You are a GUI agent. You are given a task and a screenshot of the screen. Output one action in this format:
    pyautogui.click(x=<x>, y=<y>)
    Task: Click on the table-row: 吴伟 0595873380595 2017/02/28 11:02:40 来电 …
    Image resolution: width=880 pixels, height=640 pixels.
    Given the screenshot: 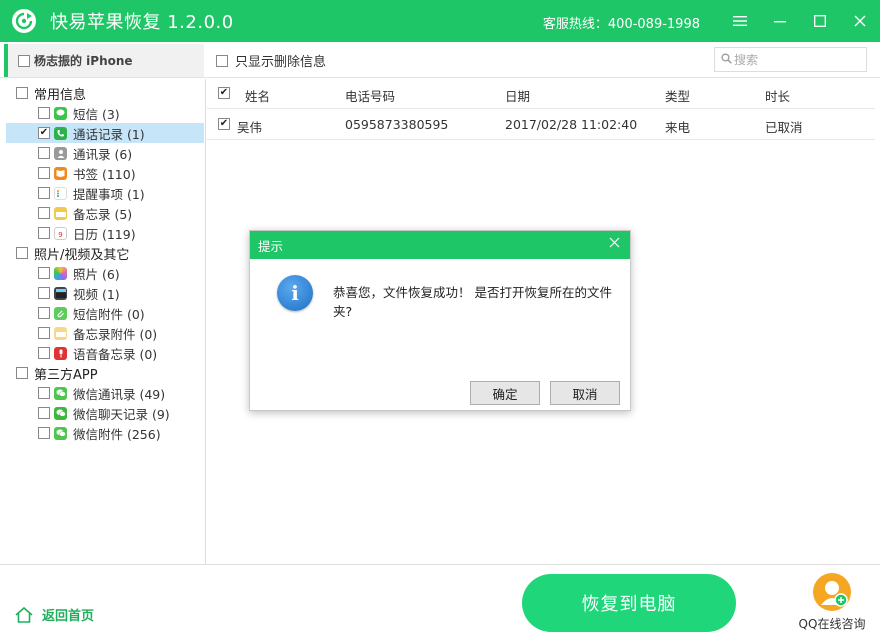 What is the action you would take?
    pyautogui.click(x=541, y=125)
    